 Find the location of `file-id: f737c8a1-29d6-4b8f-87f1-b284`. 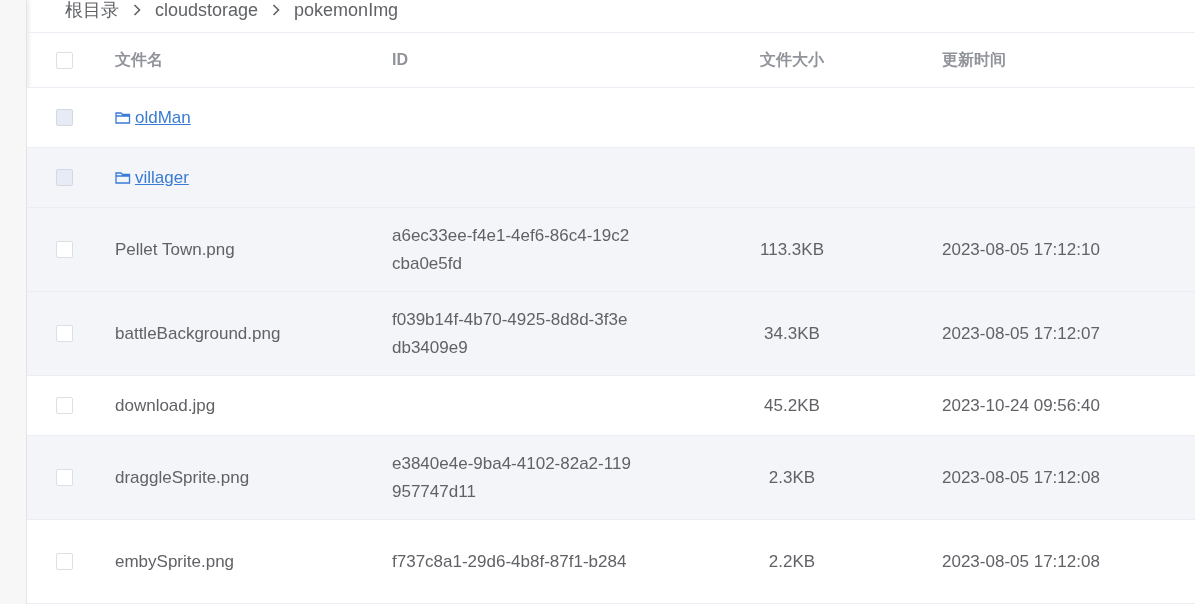

file-id: f737c8a1-29d6-4b8f-87f1-b284 is located at coordinates (510, 561).